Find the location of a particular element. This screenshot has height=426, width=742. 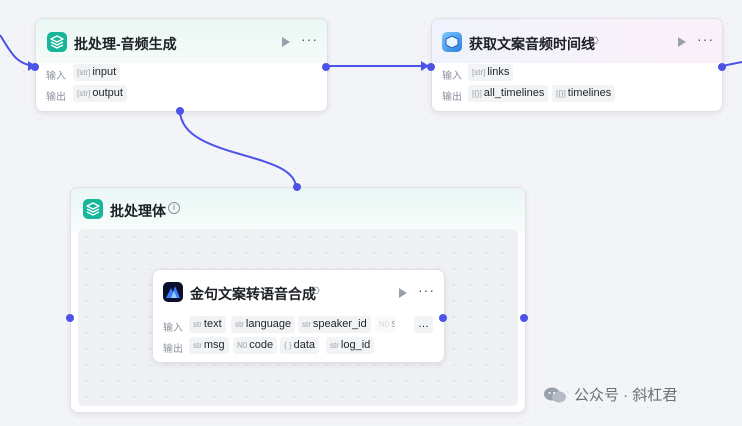

app-cube-icon is located at coordinates (452, 42).